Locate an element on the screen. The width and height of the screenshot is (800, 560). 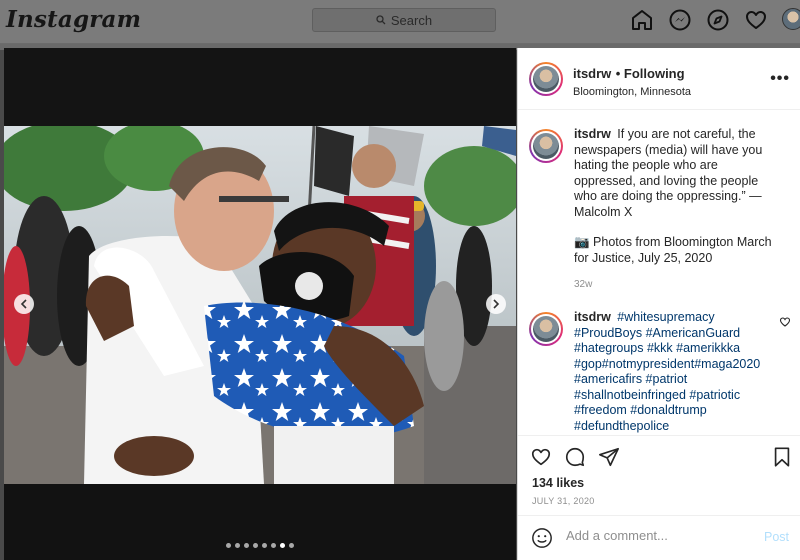
home-icon is located at coordinates (642, 20).